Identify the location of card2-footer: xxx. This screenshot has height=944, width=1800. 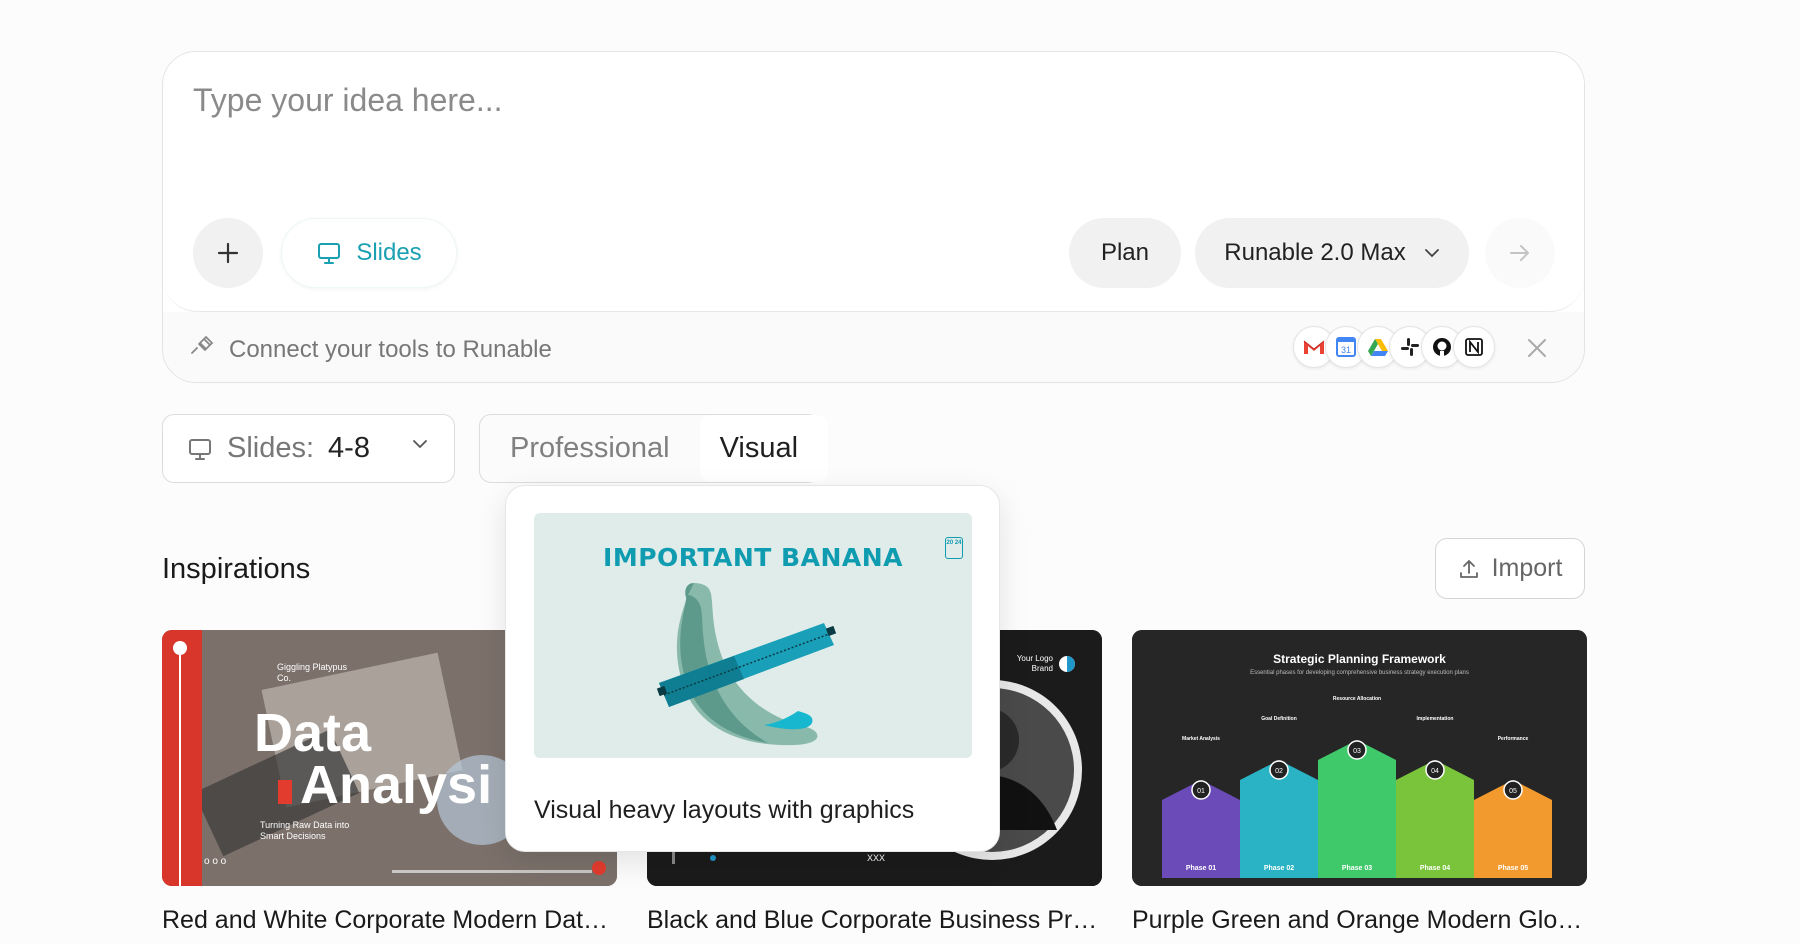
(876, 857).